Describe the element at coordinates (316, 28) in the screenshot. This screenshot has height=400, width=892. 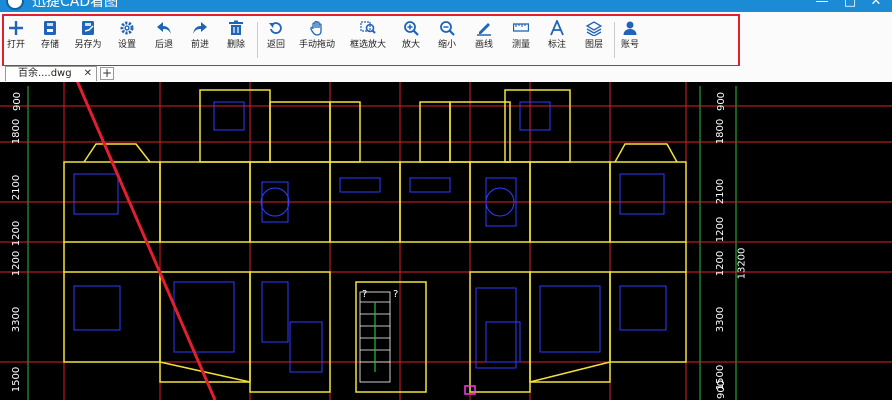
I see `hand-icon` at that location.